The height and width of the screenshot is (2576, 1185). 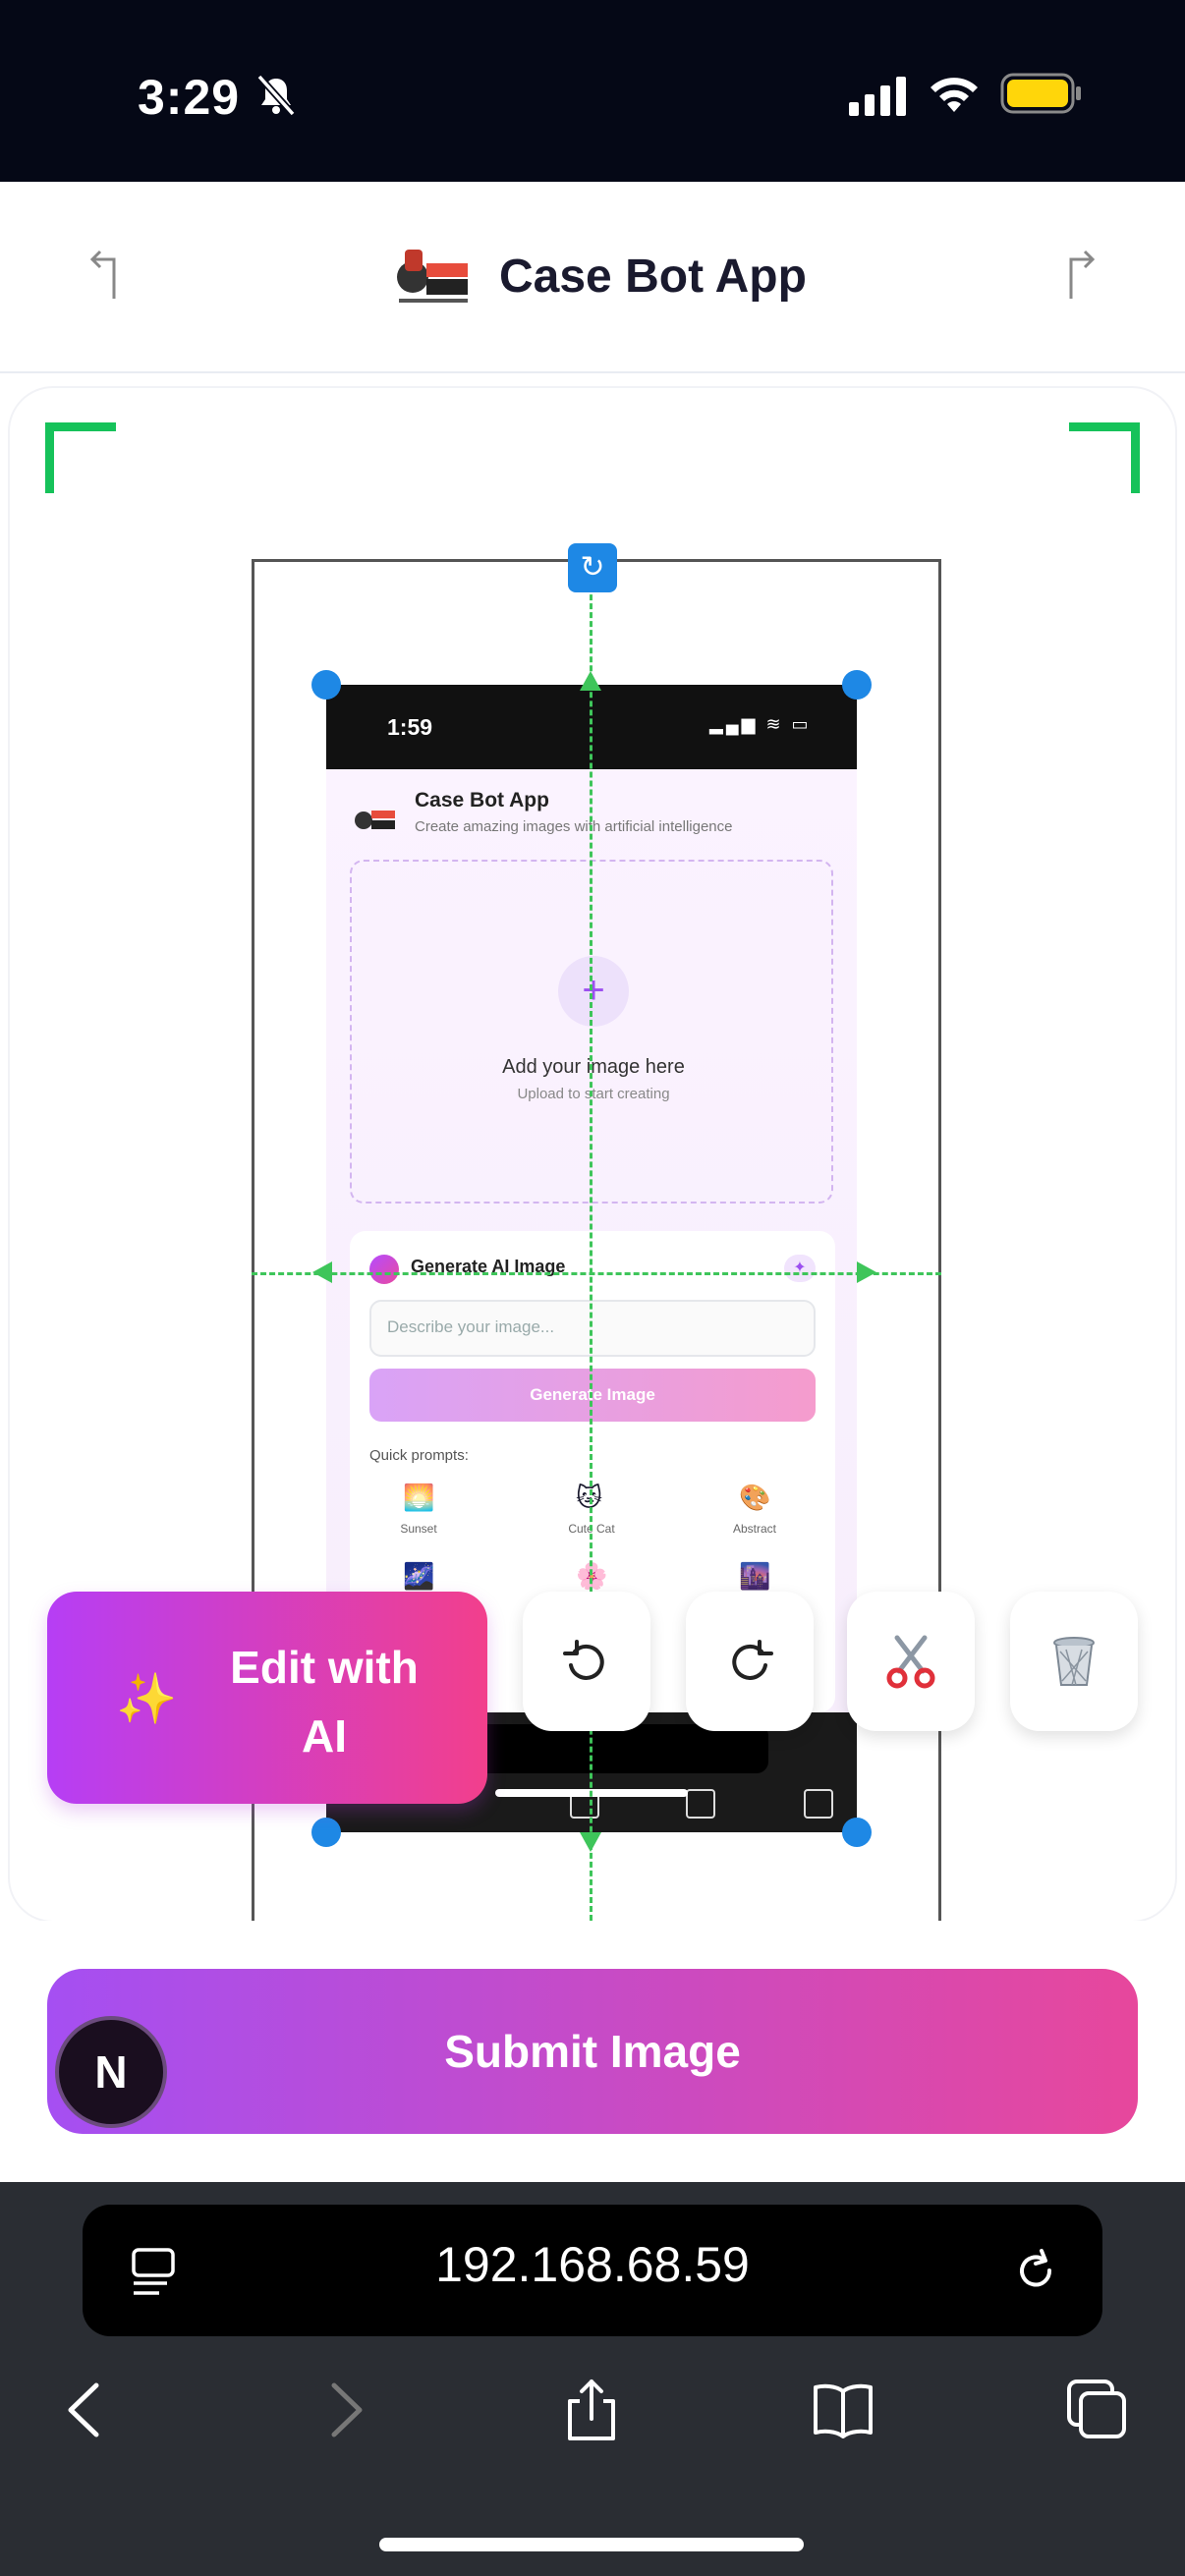 What do you see at coordinates (857, 685) in the screenshot?
I see `resize-handle-top-right` at bounding box center [857, 685].